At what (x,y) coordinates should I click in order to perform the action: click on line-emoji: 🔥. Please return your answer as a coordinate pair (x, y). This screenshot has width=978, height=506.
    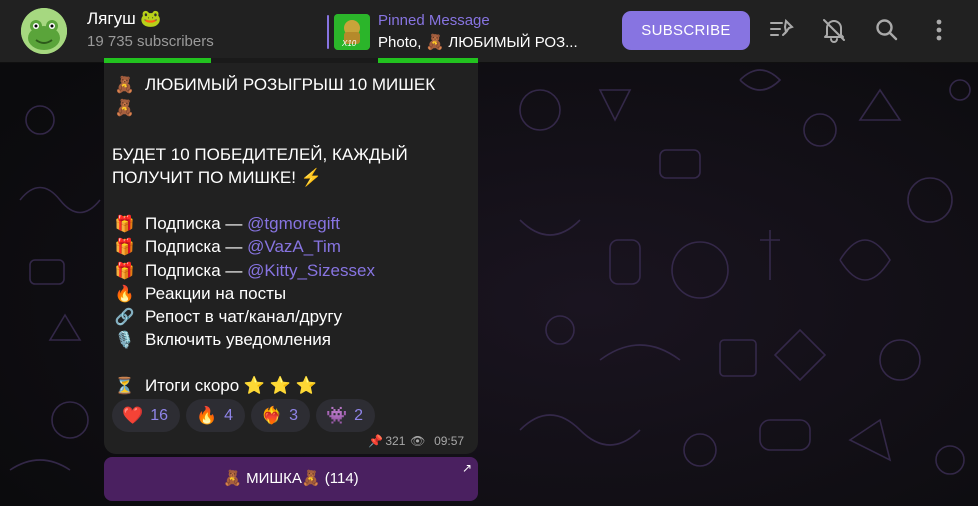
    Looking at the image, I should click on (124, 294).